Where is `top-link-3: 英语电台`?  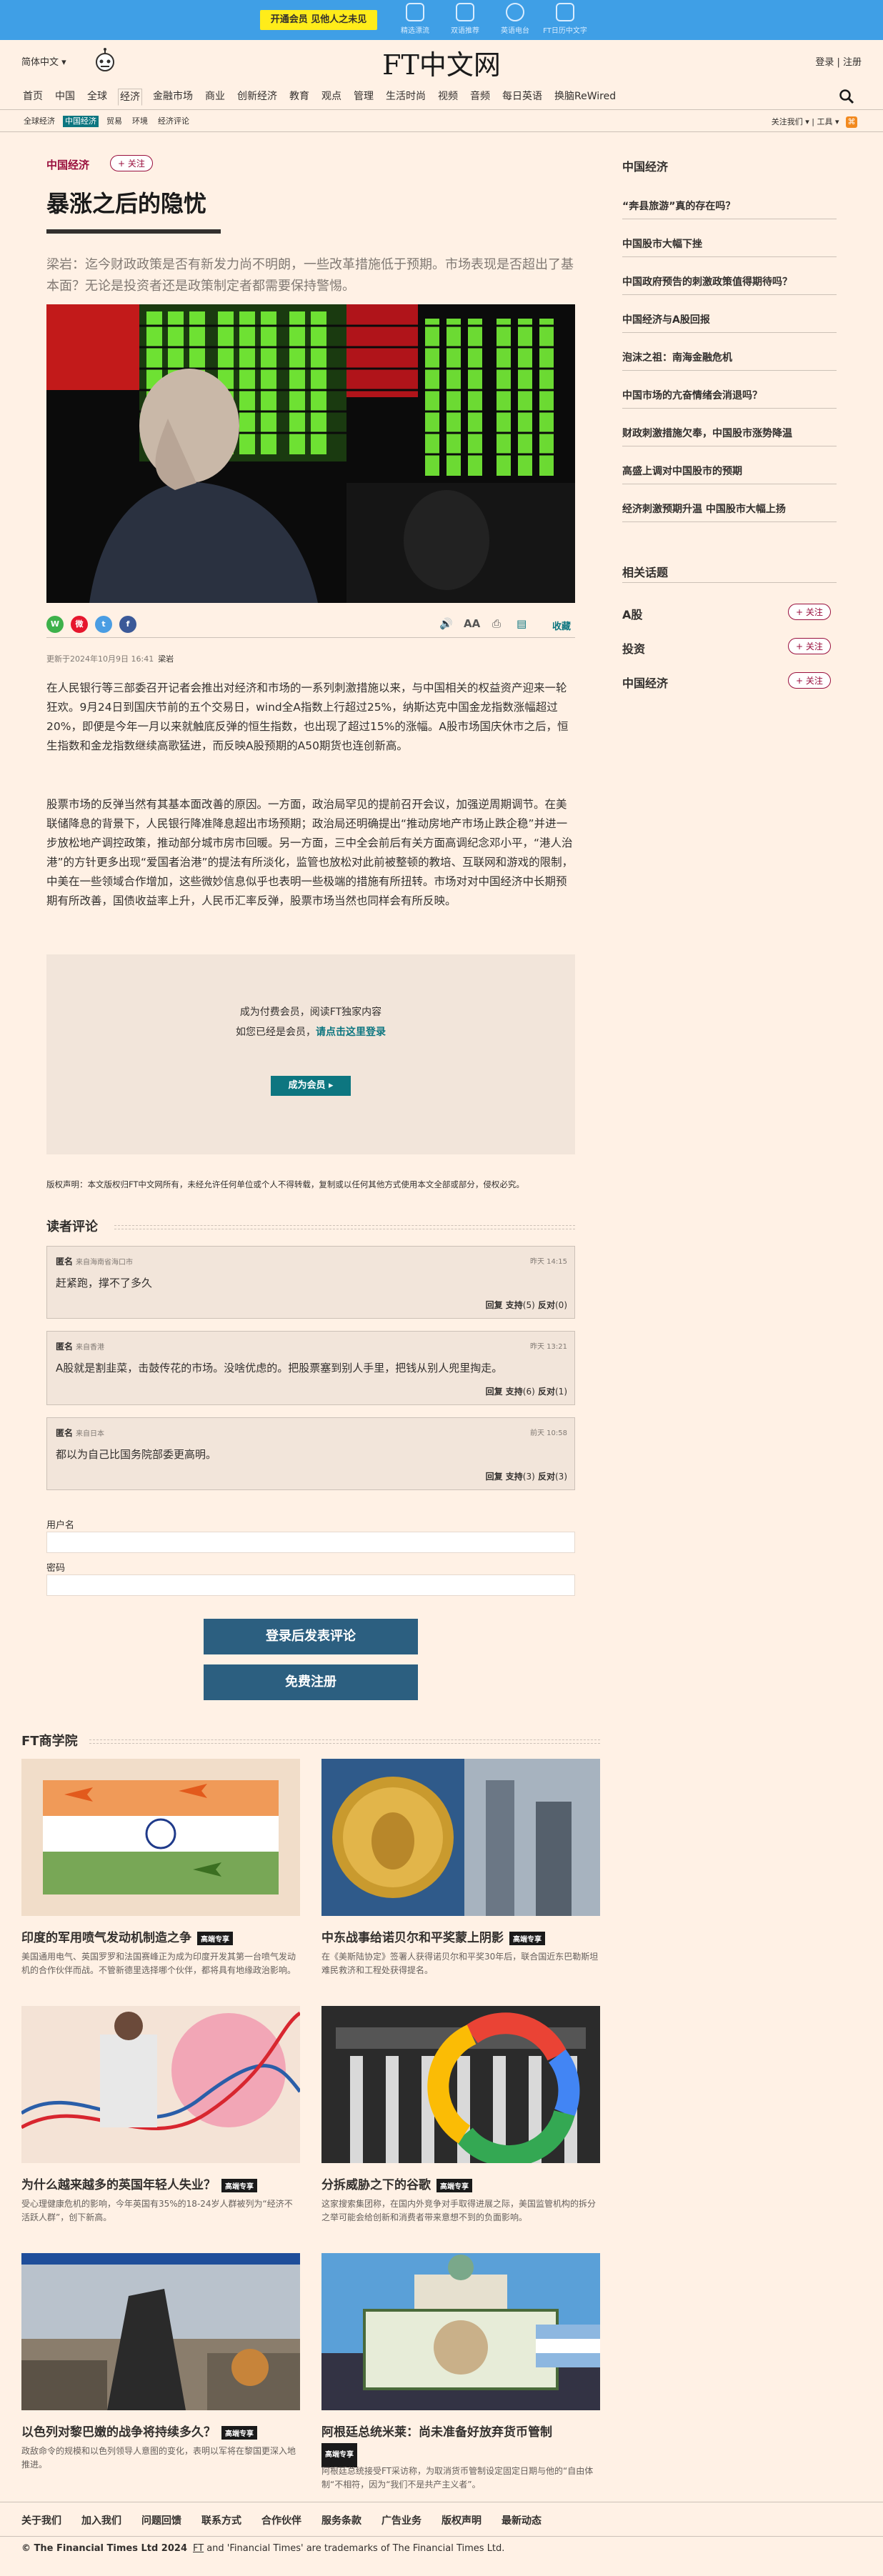 top-link-3: 英语电台 is located at coordinates (515, 19).